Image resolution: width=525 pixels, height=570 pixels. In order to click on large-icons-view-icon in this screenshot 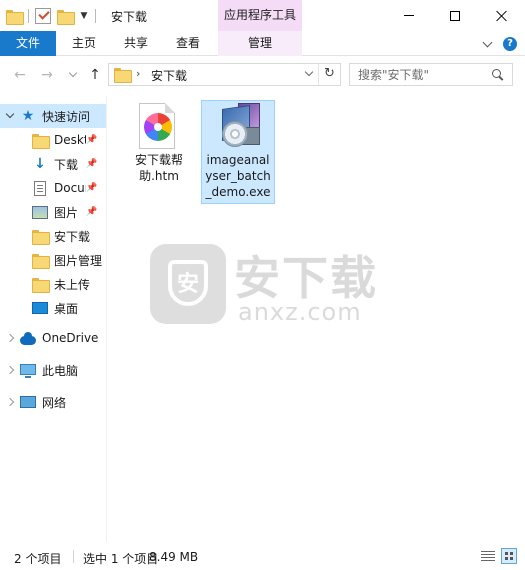, I will do `click(509, 556)`.